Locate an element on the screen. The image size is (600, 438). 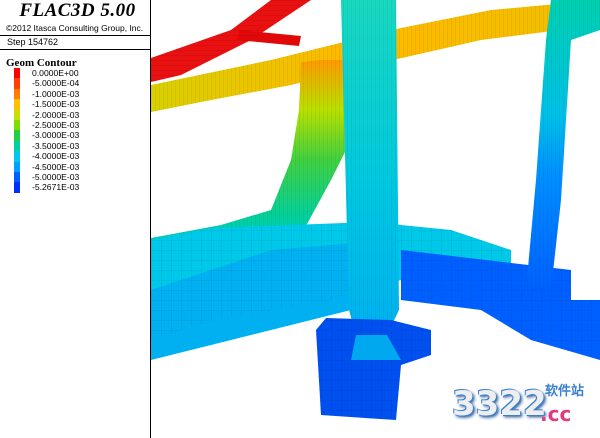
legend-entry: -2.5000E-03 is located at coordinates (47, 125).